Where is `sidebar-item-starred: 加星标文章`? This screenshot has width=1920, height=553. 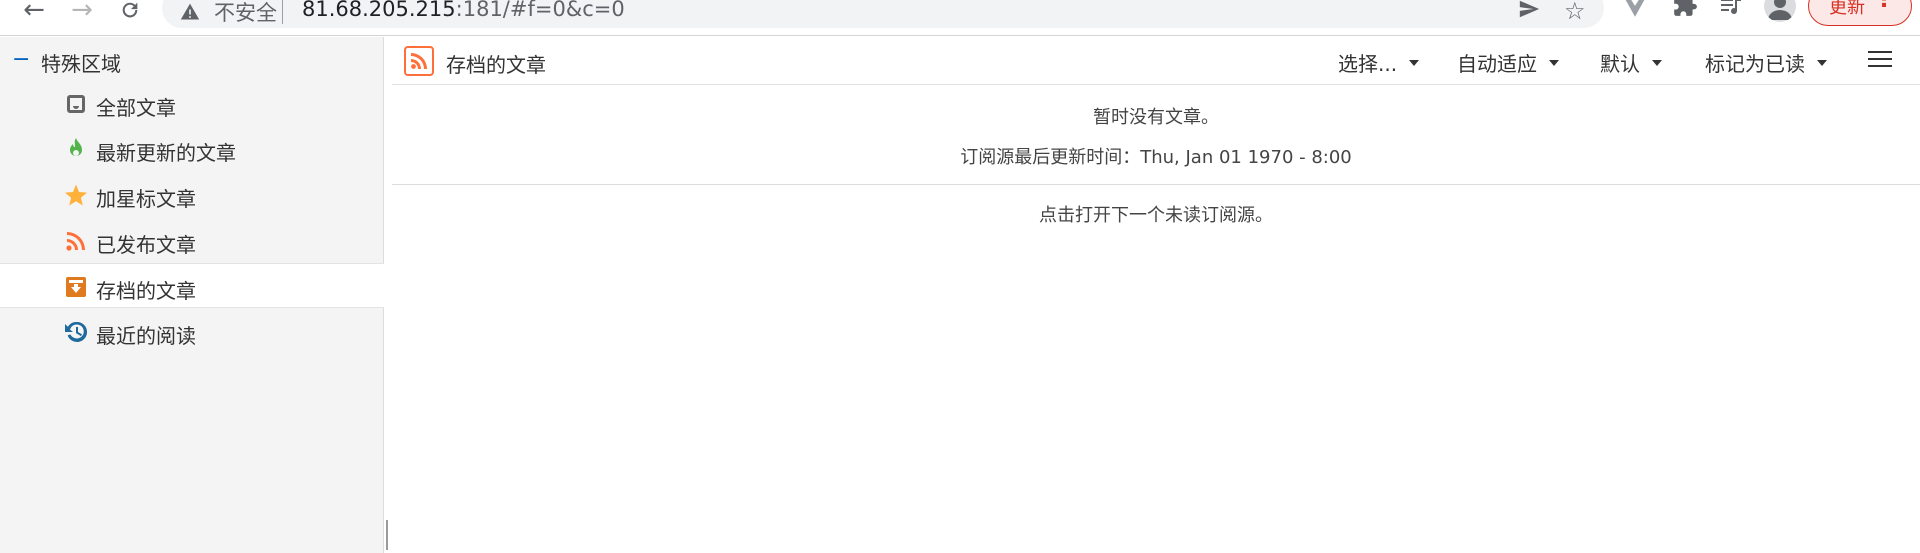
sidebar-item-starred: 加星标文章 is located at coordinates (192, 194).